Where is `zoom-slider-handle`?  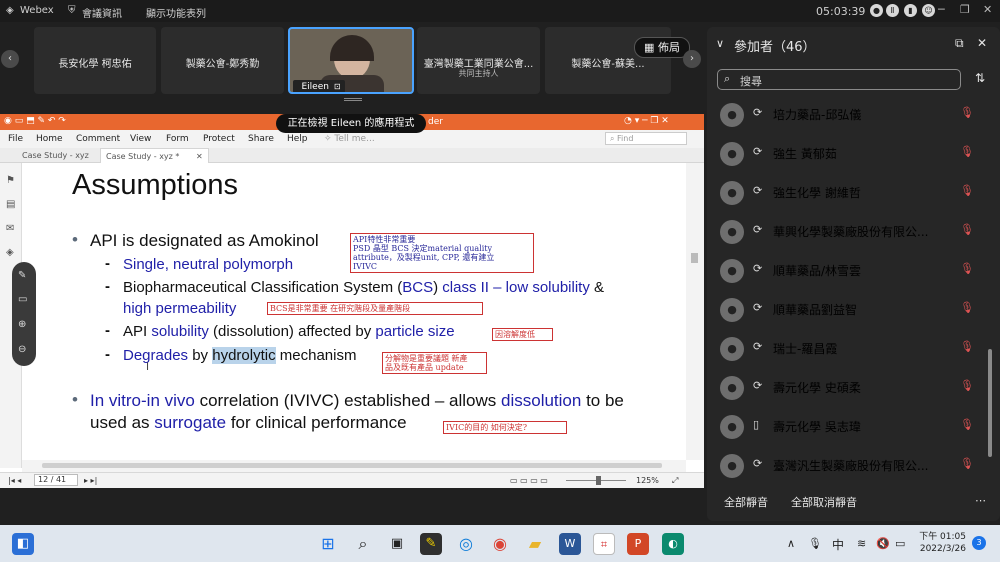 zoom-slider-handle is located at coordinates (598, 480).